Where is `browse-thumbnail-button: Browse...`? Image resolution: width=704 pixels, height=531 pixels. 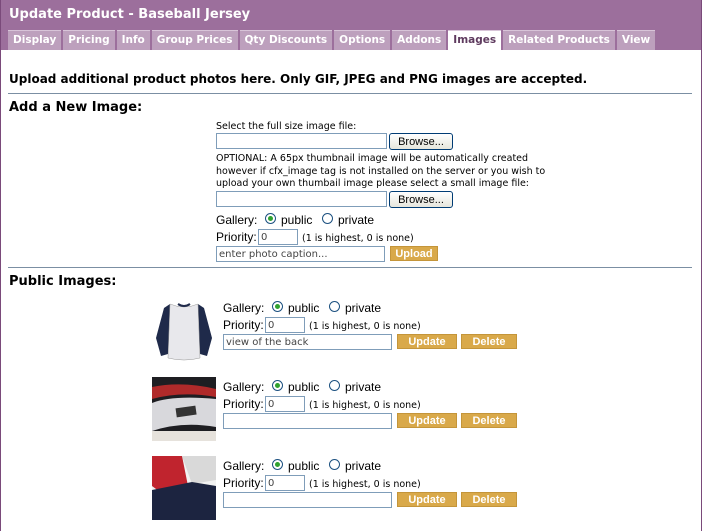
browse-thumbnail-button: Browse... is located at coordinates (421, 199).